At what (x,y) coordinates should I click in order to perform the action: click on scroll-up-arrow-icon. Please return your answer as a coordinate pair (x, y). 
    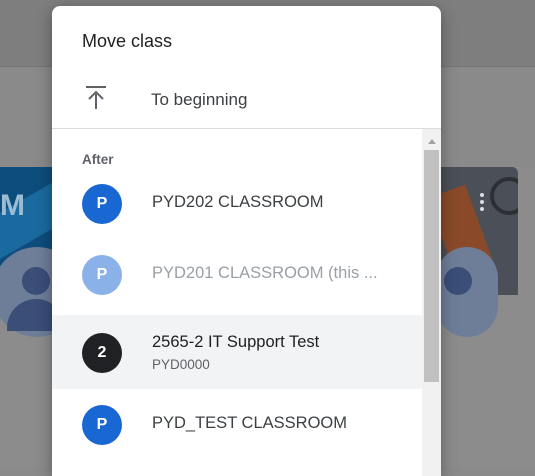
    Looking at the image, I should click on (432, 141).